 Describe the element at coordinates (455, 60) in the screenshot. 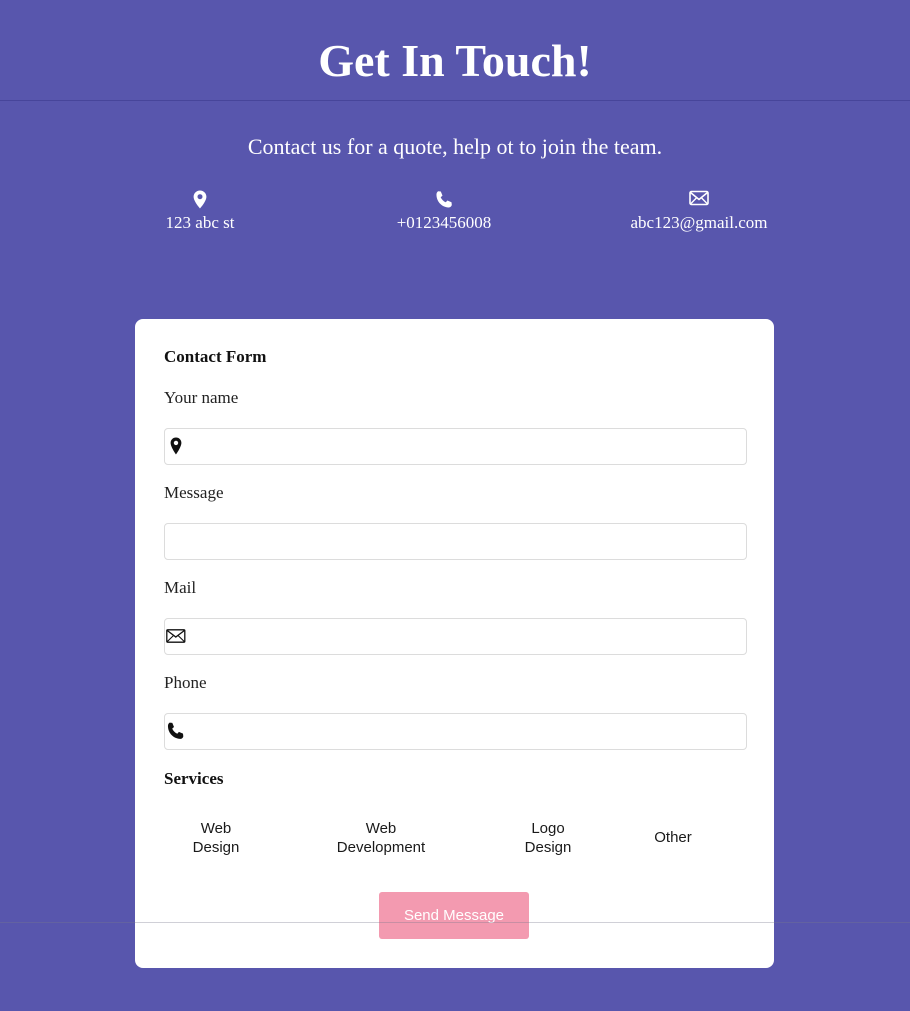

I see `page-title: Get In Touch!` at that location.